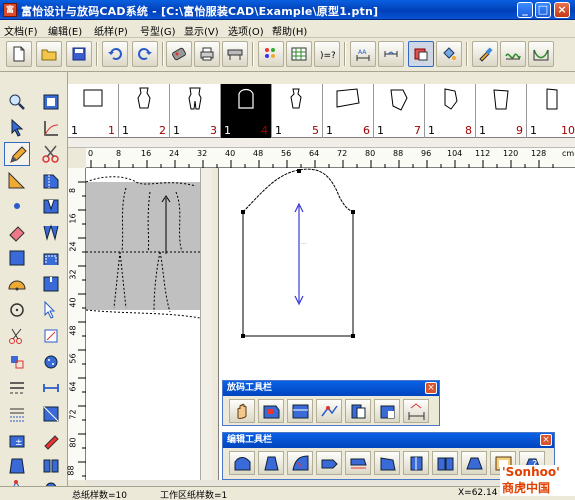 The height and width of the screenshot is (500, 575). What do you see at coordinates (207, 54) in the screenshot?
I see `print-icon` at bounding box center [207, 54].